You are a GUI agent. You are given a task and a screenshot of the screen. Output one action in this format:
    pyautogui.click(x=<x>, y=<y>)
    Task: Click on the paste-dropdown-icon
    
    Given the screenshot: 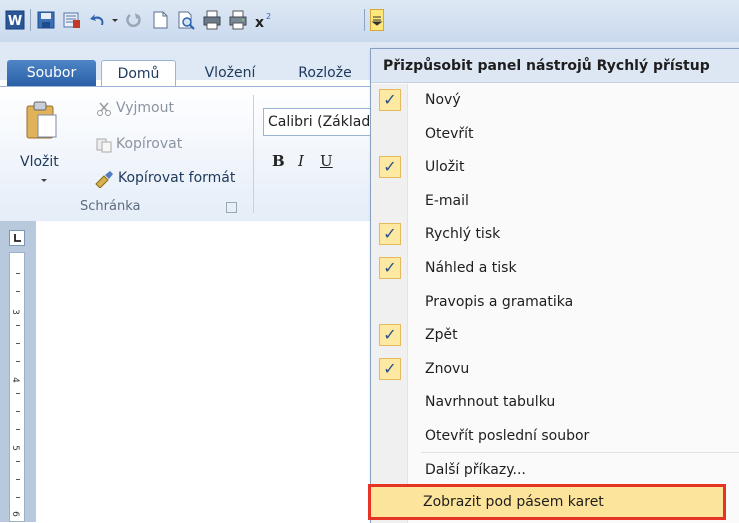 What is the action you would take?
    pyautogui.click(x=44, y=181)
    